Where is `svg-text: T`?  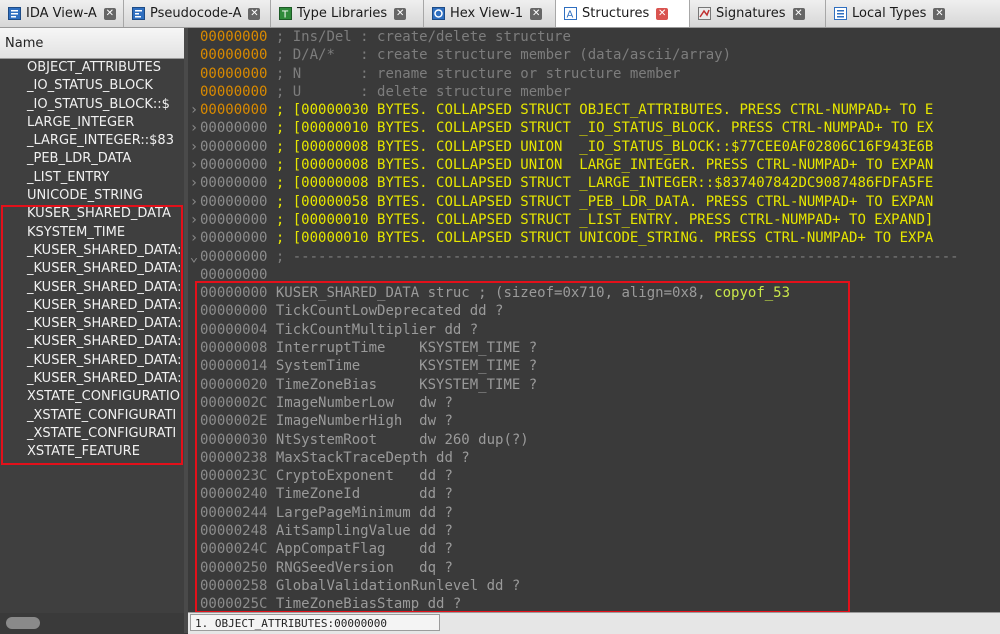
svg-text: T is located at coordinates (285, 15).